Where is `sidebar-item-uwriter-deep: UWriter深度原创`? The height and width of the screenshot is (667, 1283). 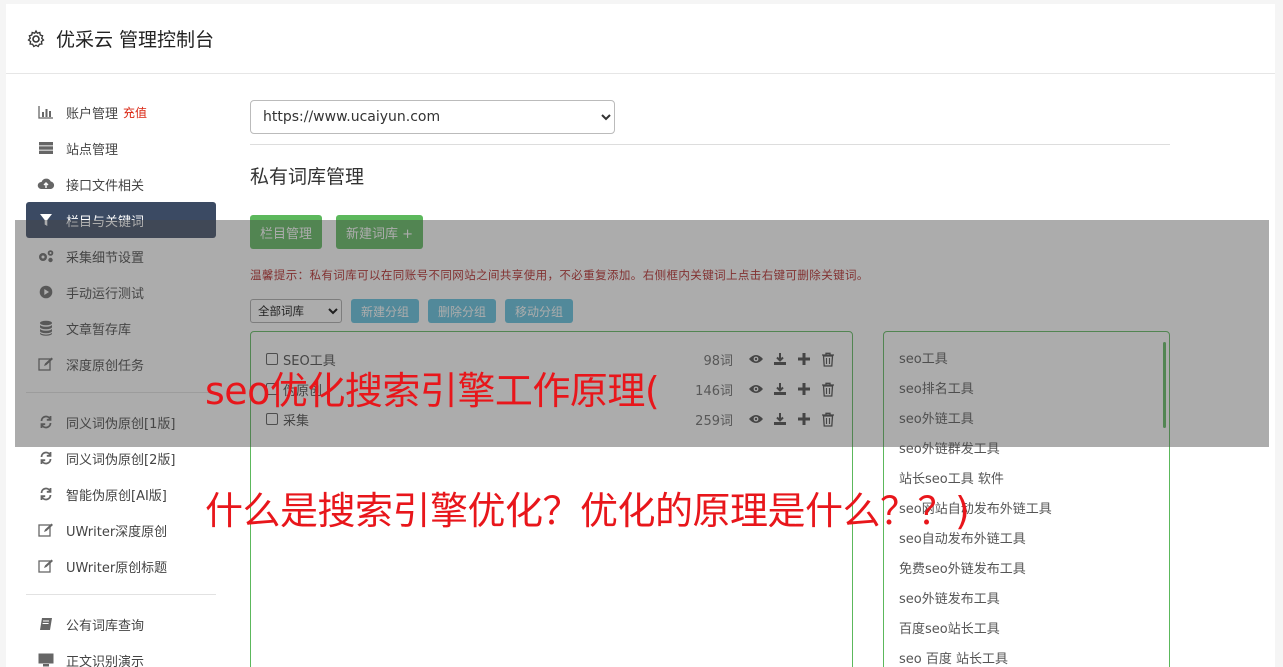 sidebar-item-uwriter-deep: UWriter深度原创 is located at coordinates (121, 530).